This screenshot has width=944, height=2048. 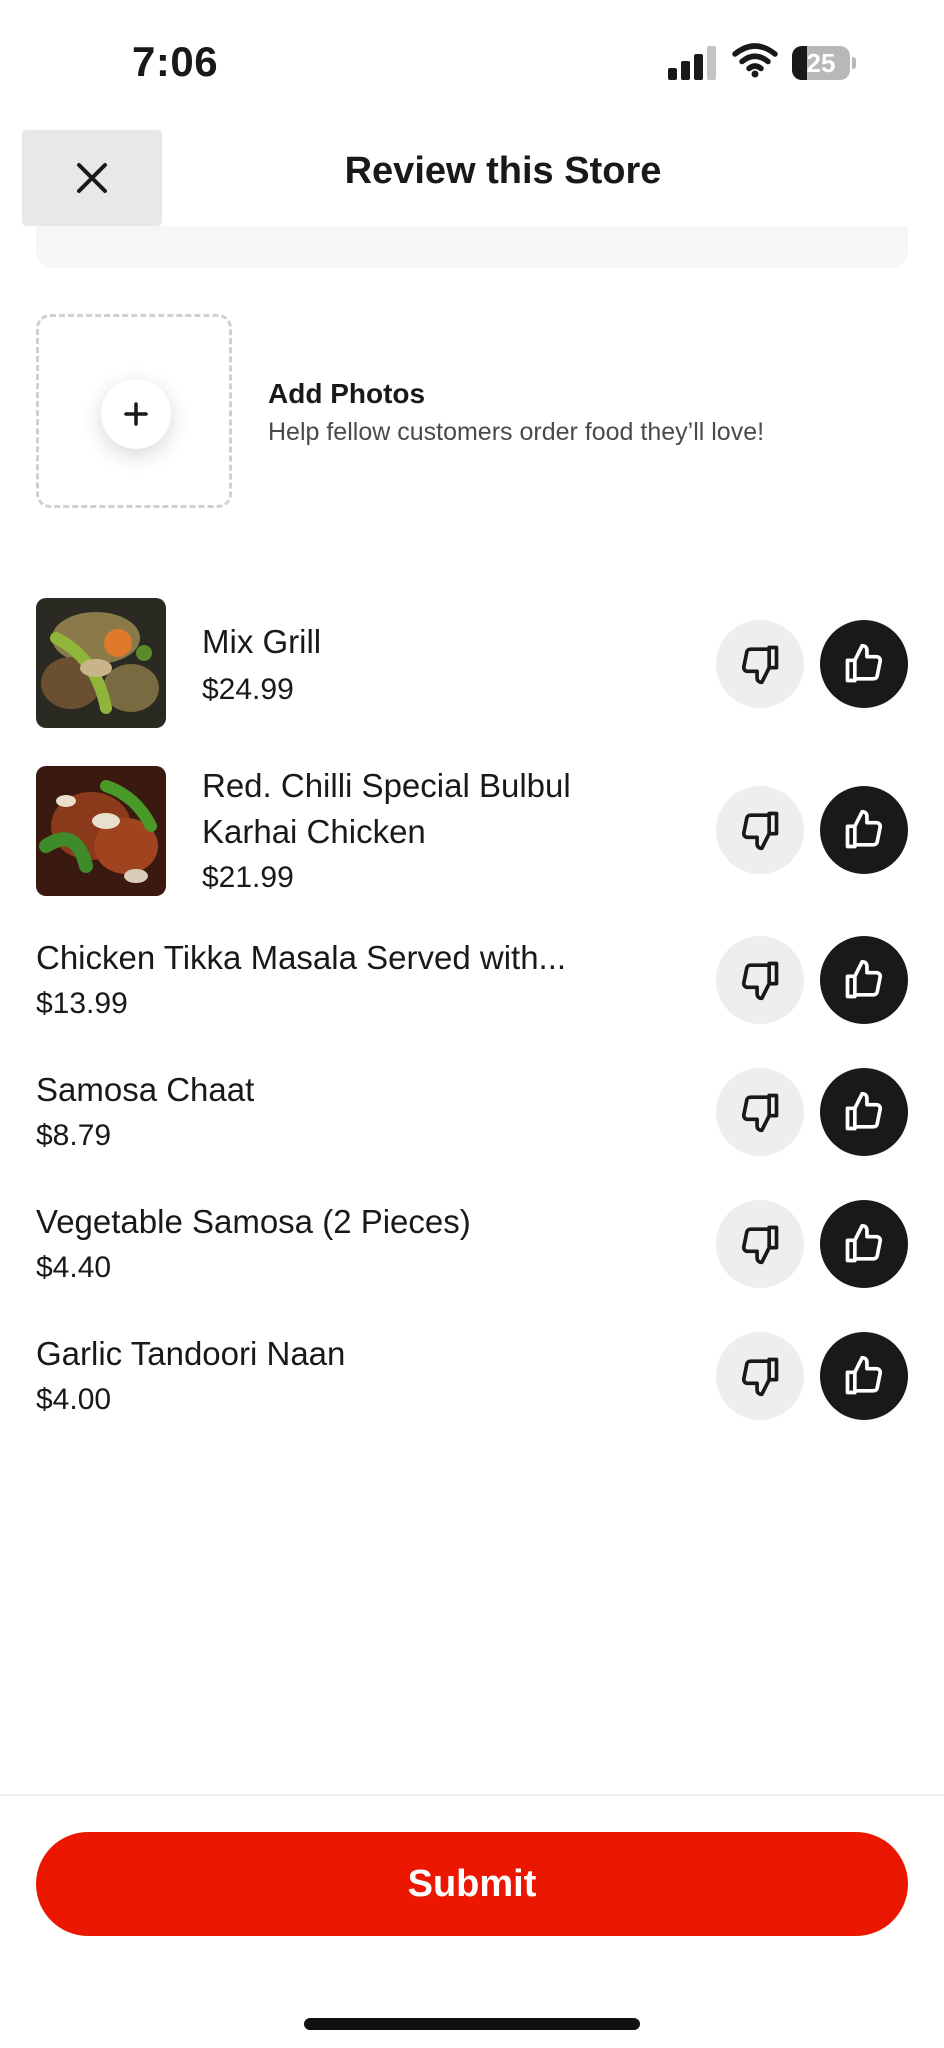 I want to click on item-price: $21.99, so click(x=248, y=877).